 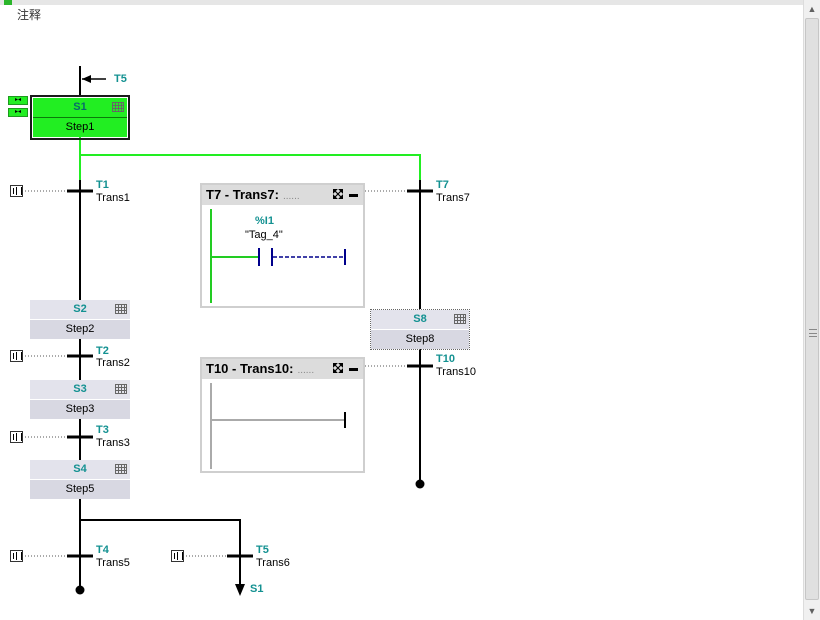 What do you see at coordinates (420, 484) in the screenshot?
I see `end-dot-right` at bounding box center [420, 484].